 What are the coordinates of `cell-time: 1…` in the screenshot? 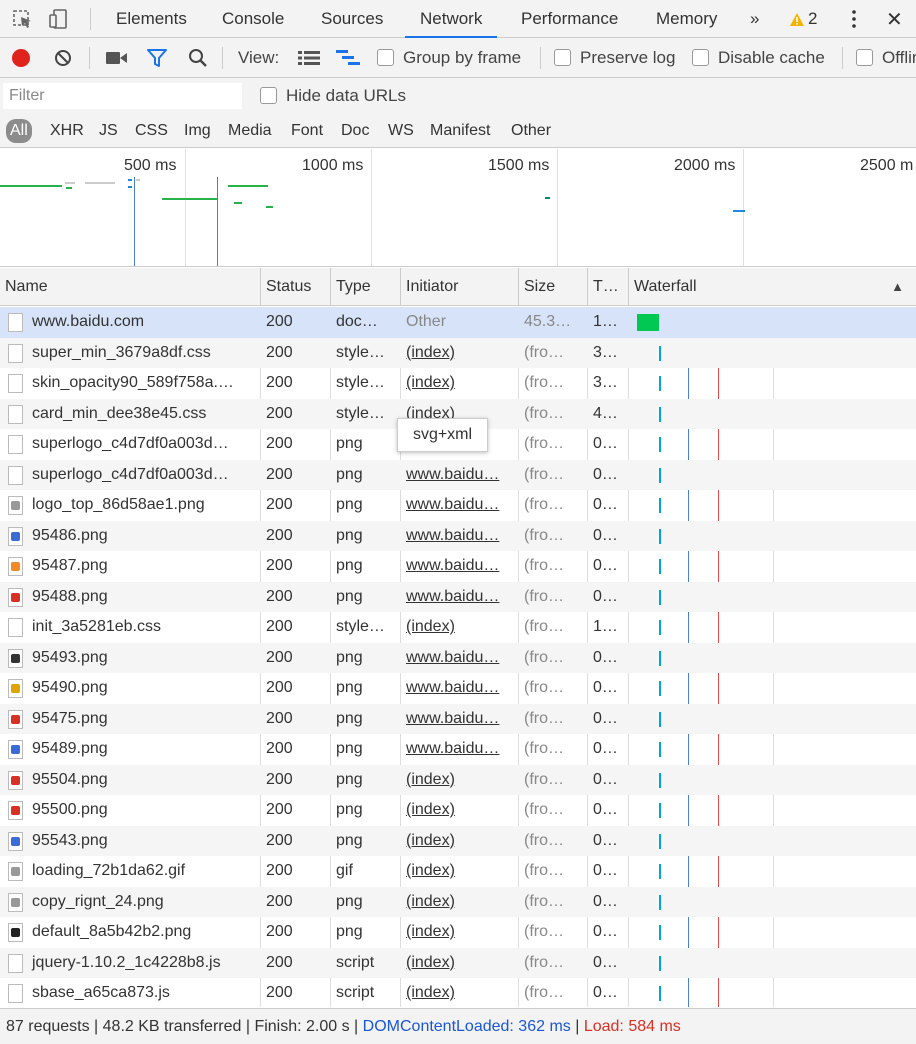 It's located at (605, 626).